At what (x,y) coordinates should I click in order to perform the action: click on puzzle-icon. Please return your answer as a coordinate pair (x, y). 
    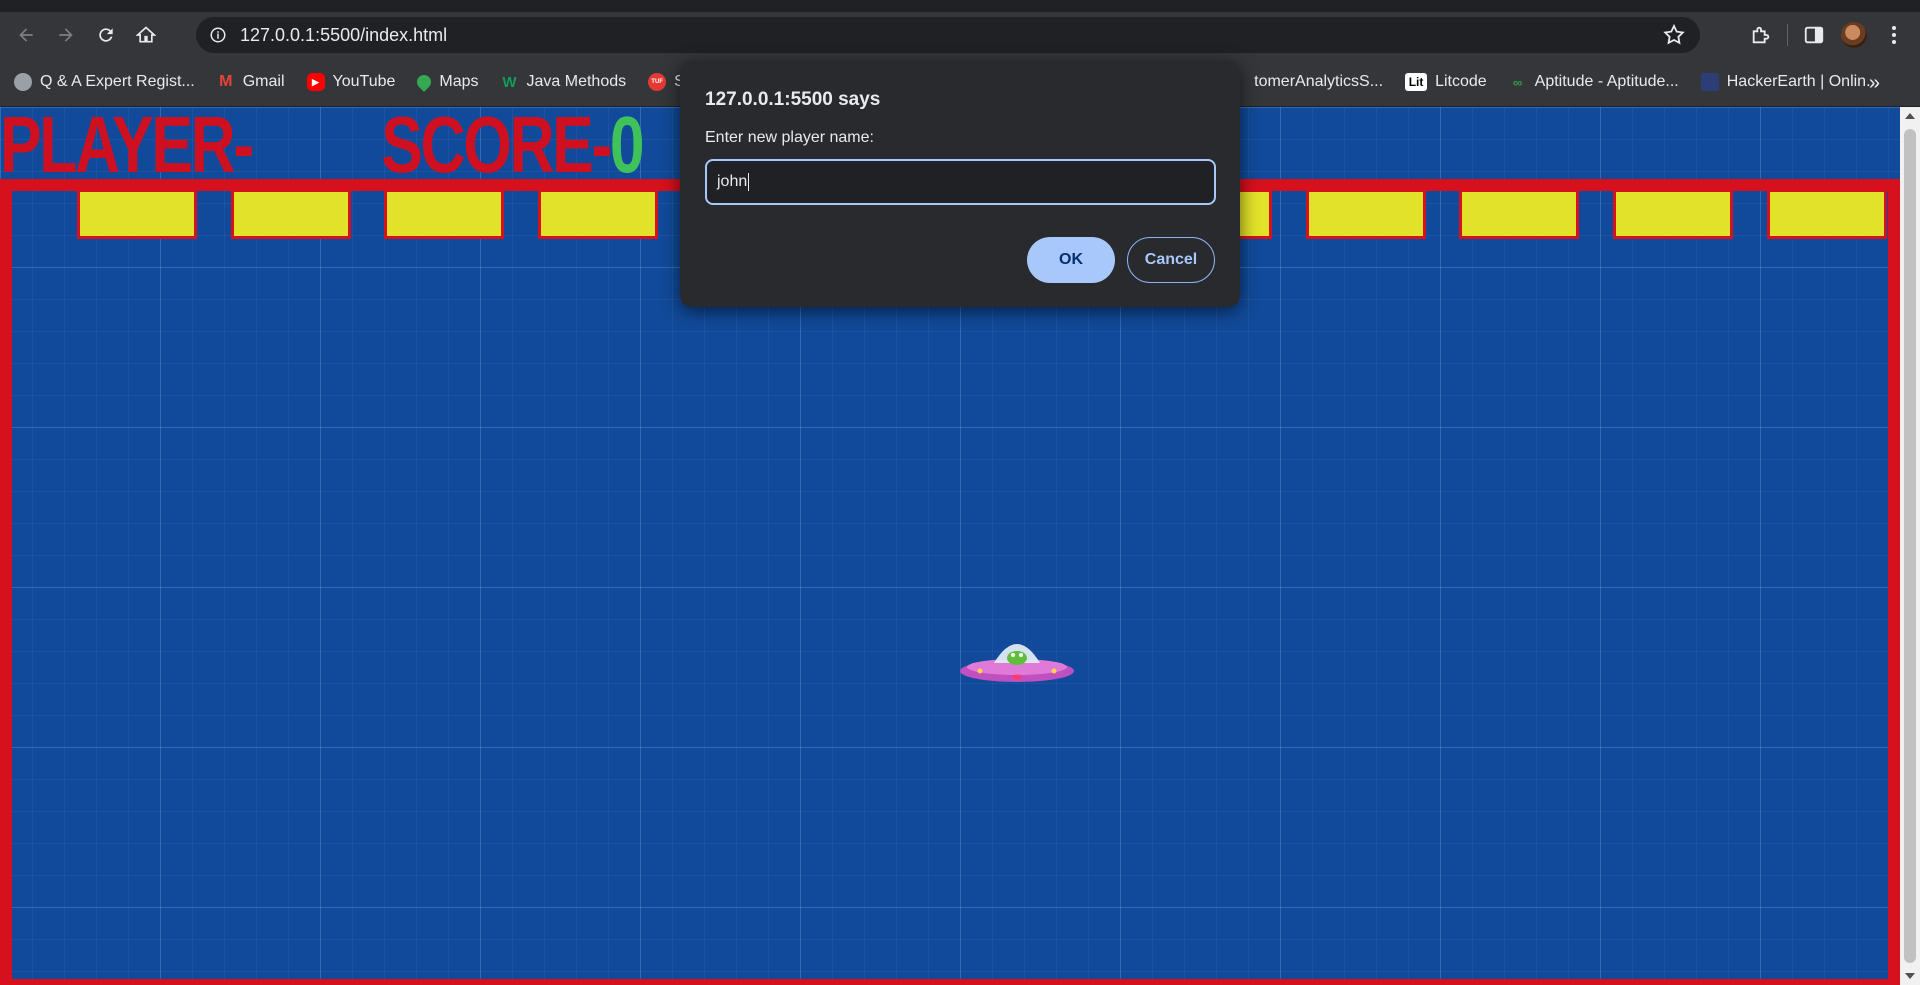
    Looking at the image, I should click on (1761, 35).